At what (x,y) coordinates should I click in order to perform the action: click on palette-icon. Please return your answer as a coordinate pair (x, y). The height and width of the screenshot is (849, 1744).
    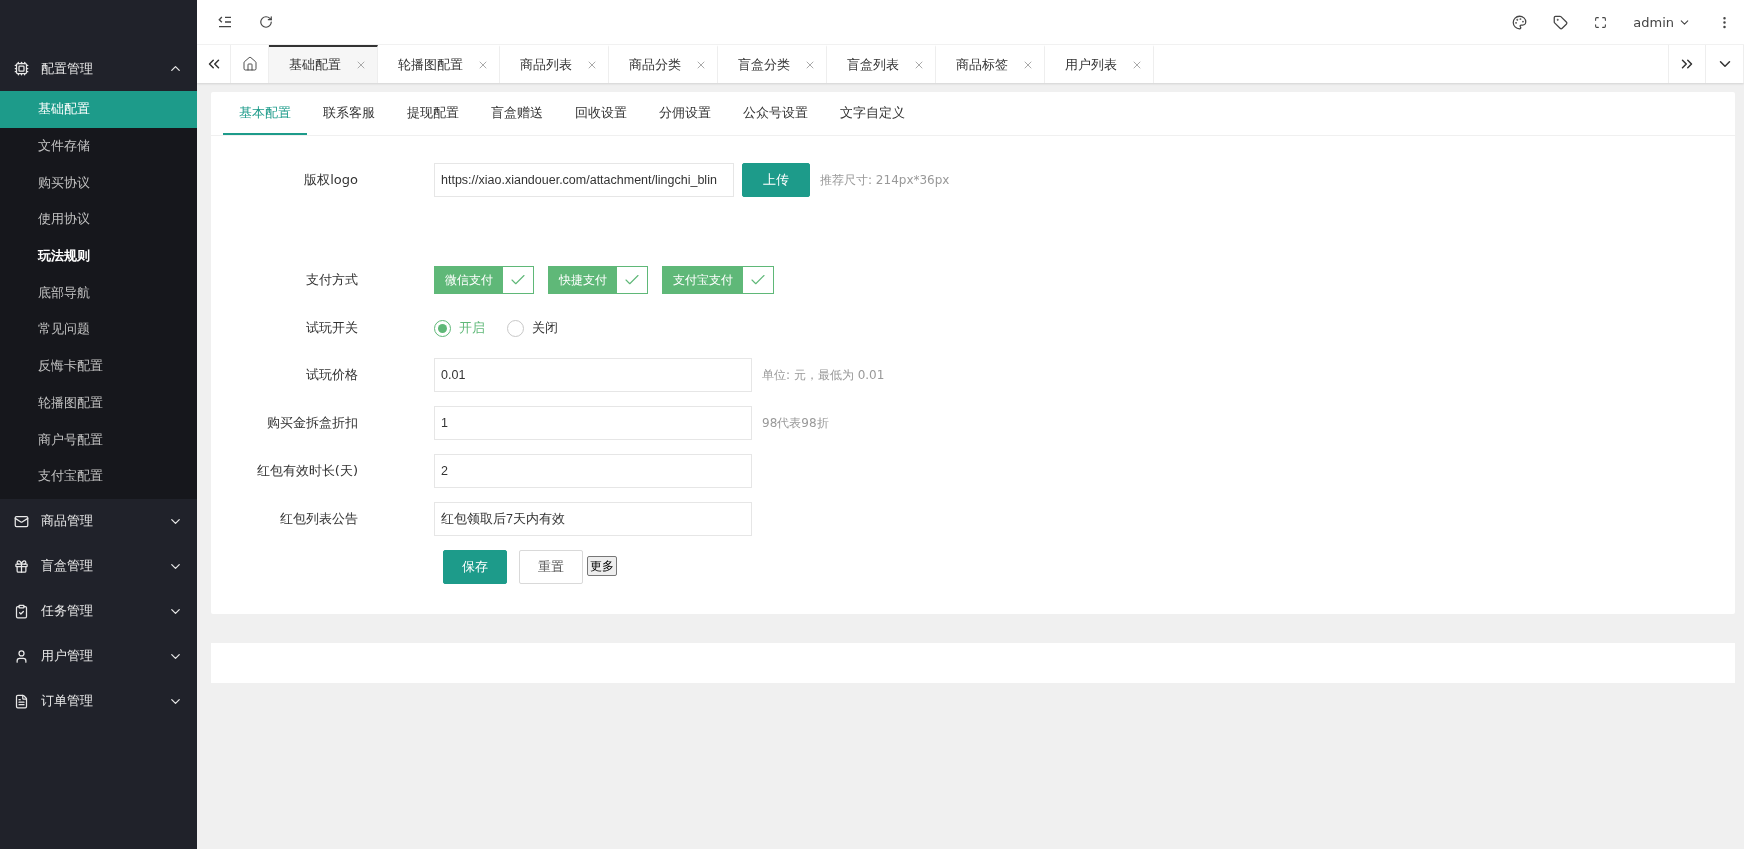
    Looking at the image, I should click on (1520, 22).